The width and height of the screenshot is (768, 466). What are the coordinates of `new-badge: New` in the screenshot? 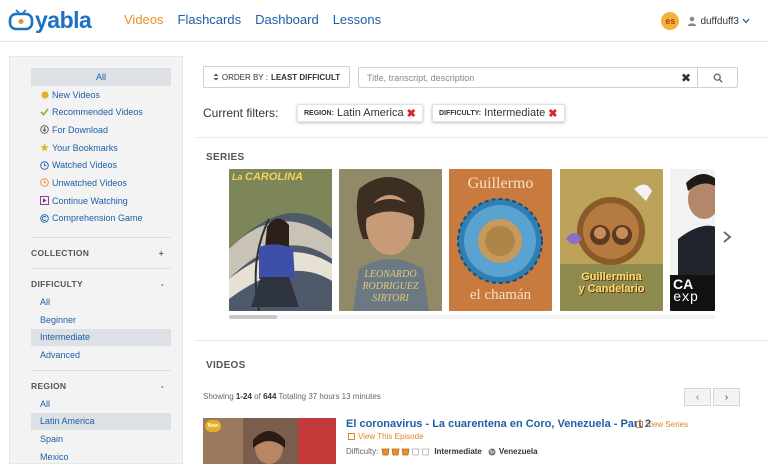 It's located at (213, 426).